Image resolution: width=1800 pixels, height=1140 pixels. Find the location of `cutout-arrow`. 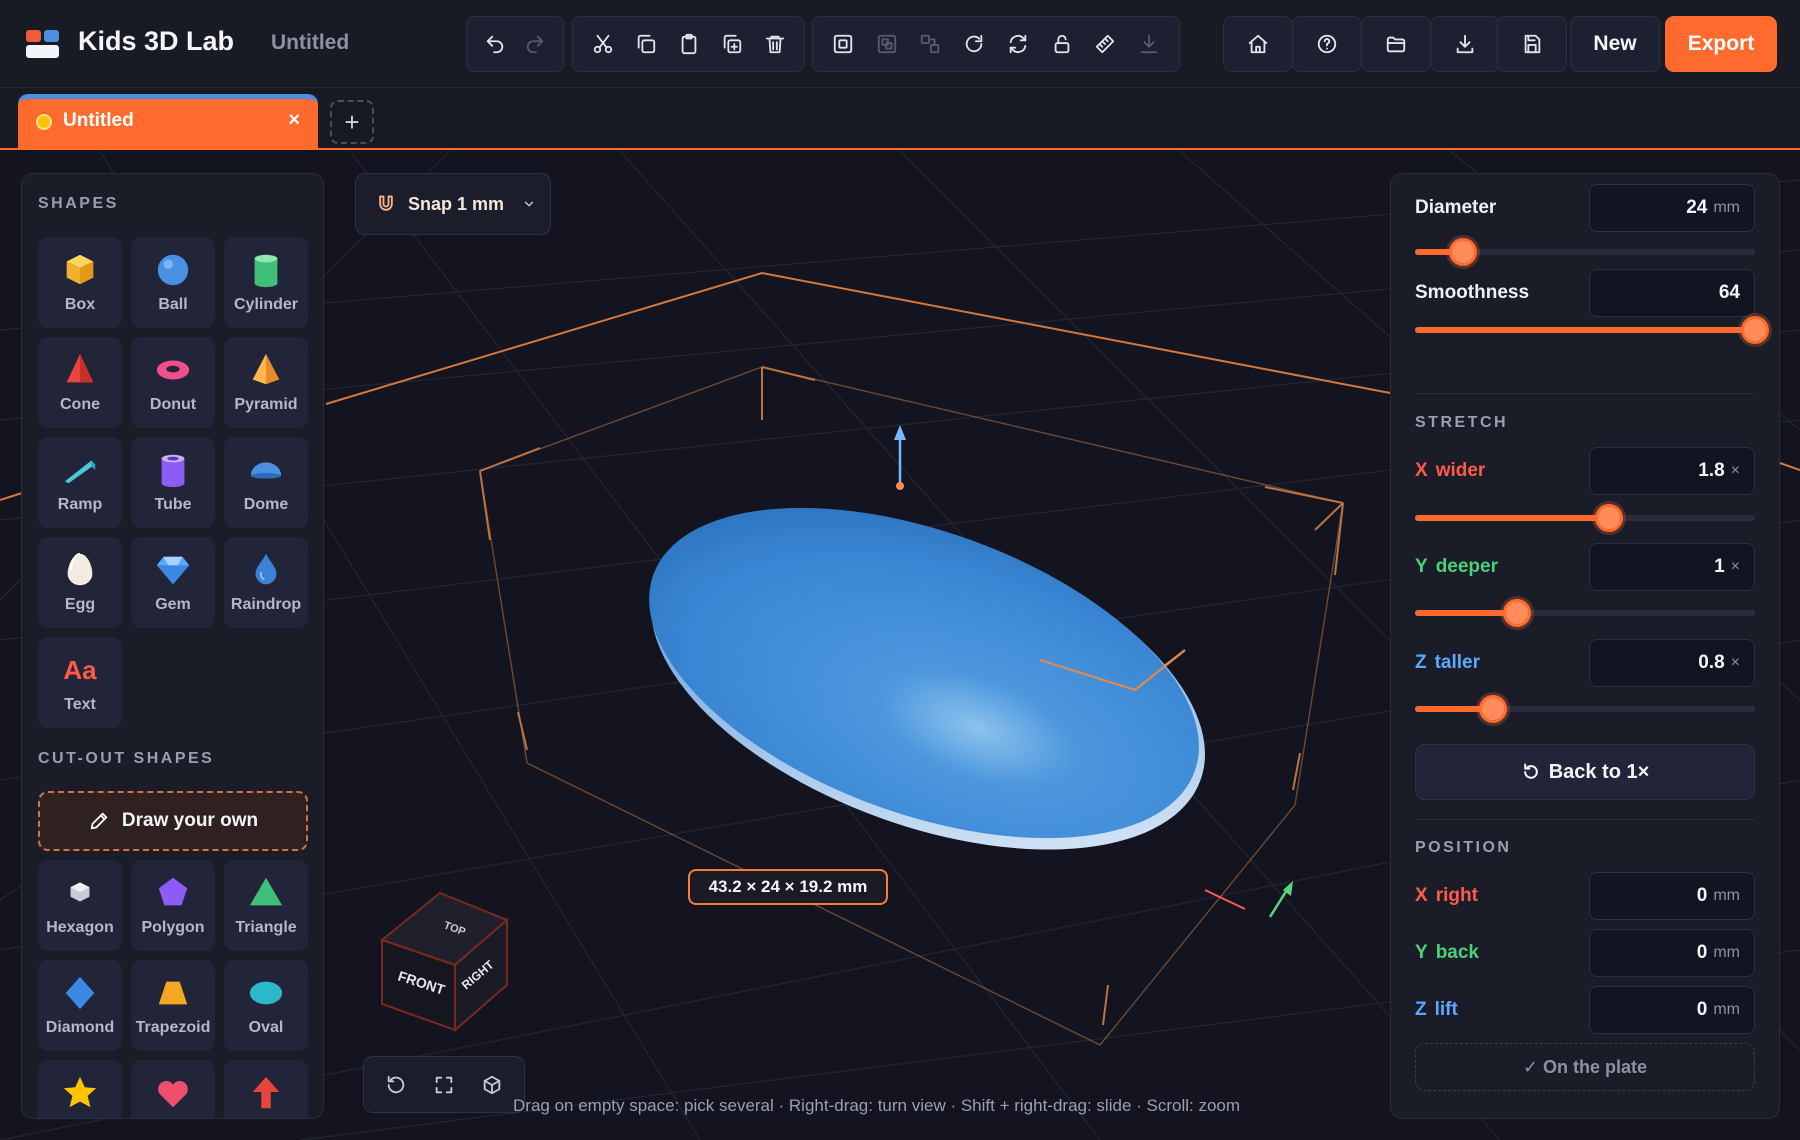

cutout-arrow is located at coordinates (266, 1089).